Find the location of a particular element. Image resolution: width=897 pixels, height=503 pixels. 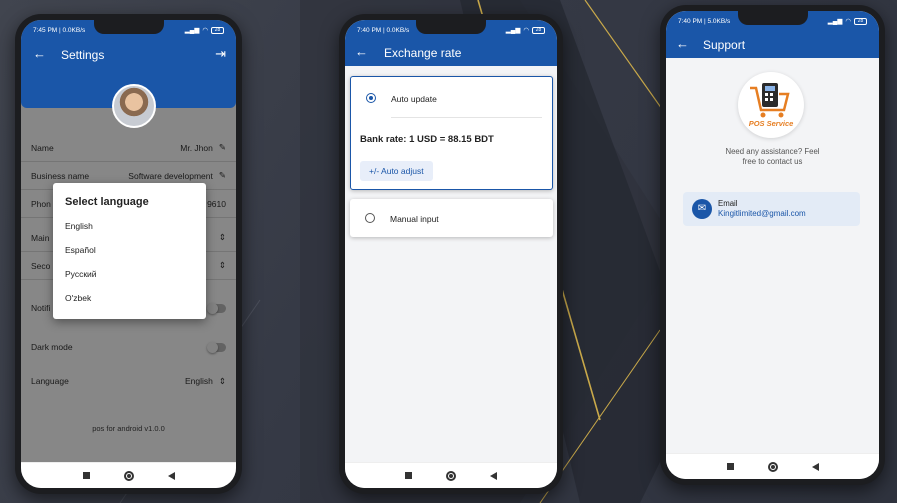

manual-input-label: Manual input is located at coordinates (414, 219).